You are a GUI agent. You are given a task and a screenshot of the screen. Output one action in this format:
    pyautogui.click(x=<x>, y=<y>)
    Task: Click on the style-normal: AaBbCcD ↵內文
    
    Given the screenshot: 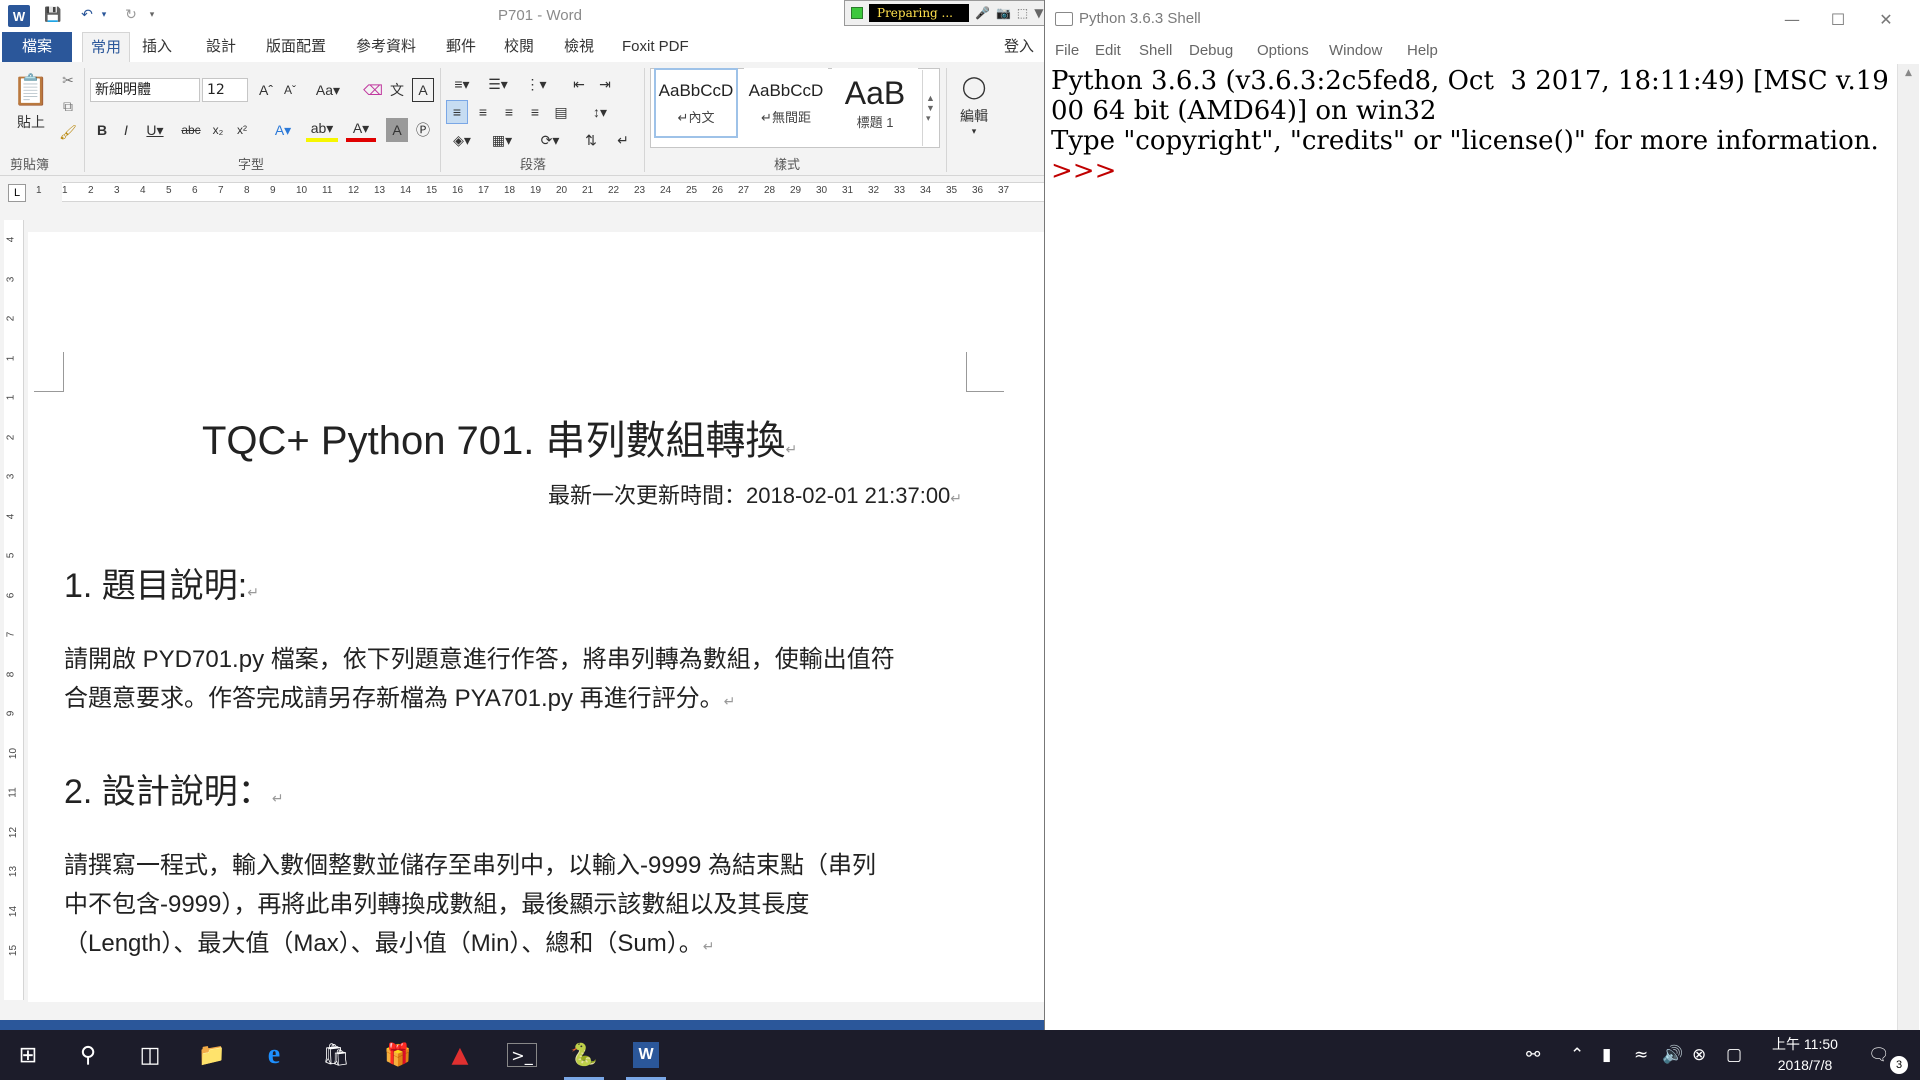 What is the action you would take?
    pyautogui.click(x=696, y=103)
    